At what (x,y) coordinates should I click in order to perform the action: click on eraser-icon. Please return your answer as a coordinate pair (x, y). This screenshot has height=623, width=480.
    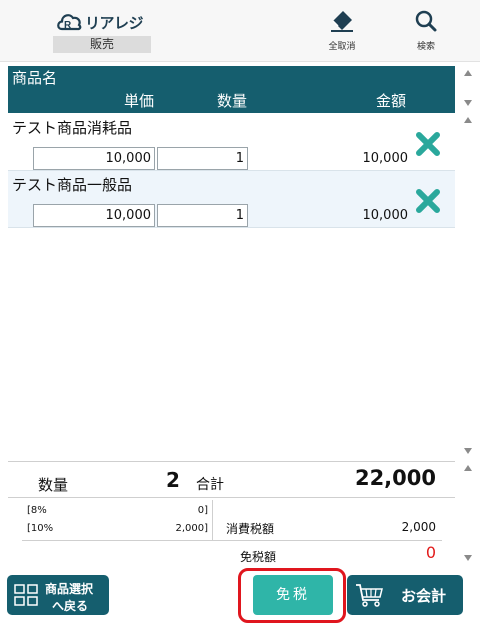
    Looking at the image, I should click on (342, 21).